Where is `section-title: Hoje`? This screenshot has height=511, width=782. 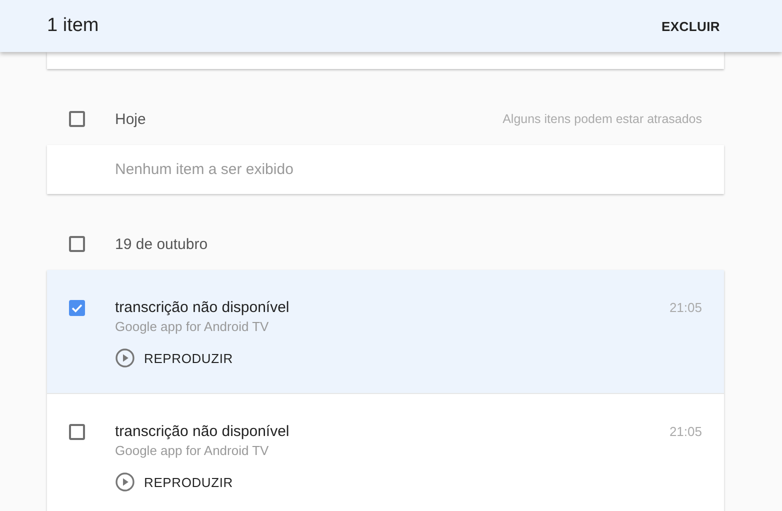
section-title: Hoje is located at coordinates (131, 119).